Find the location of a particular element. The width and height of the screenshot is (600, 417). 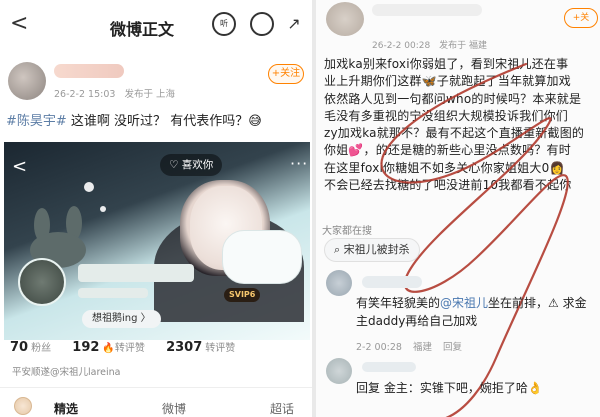

author-name-blurred is located at coordinates (89, 71).